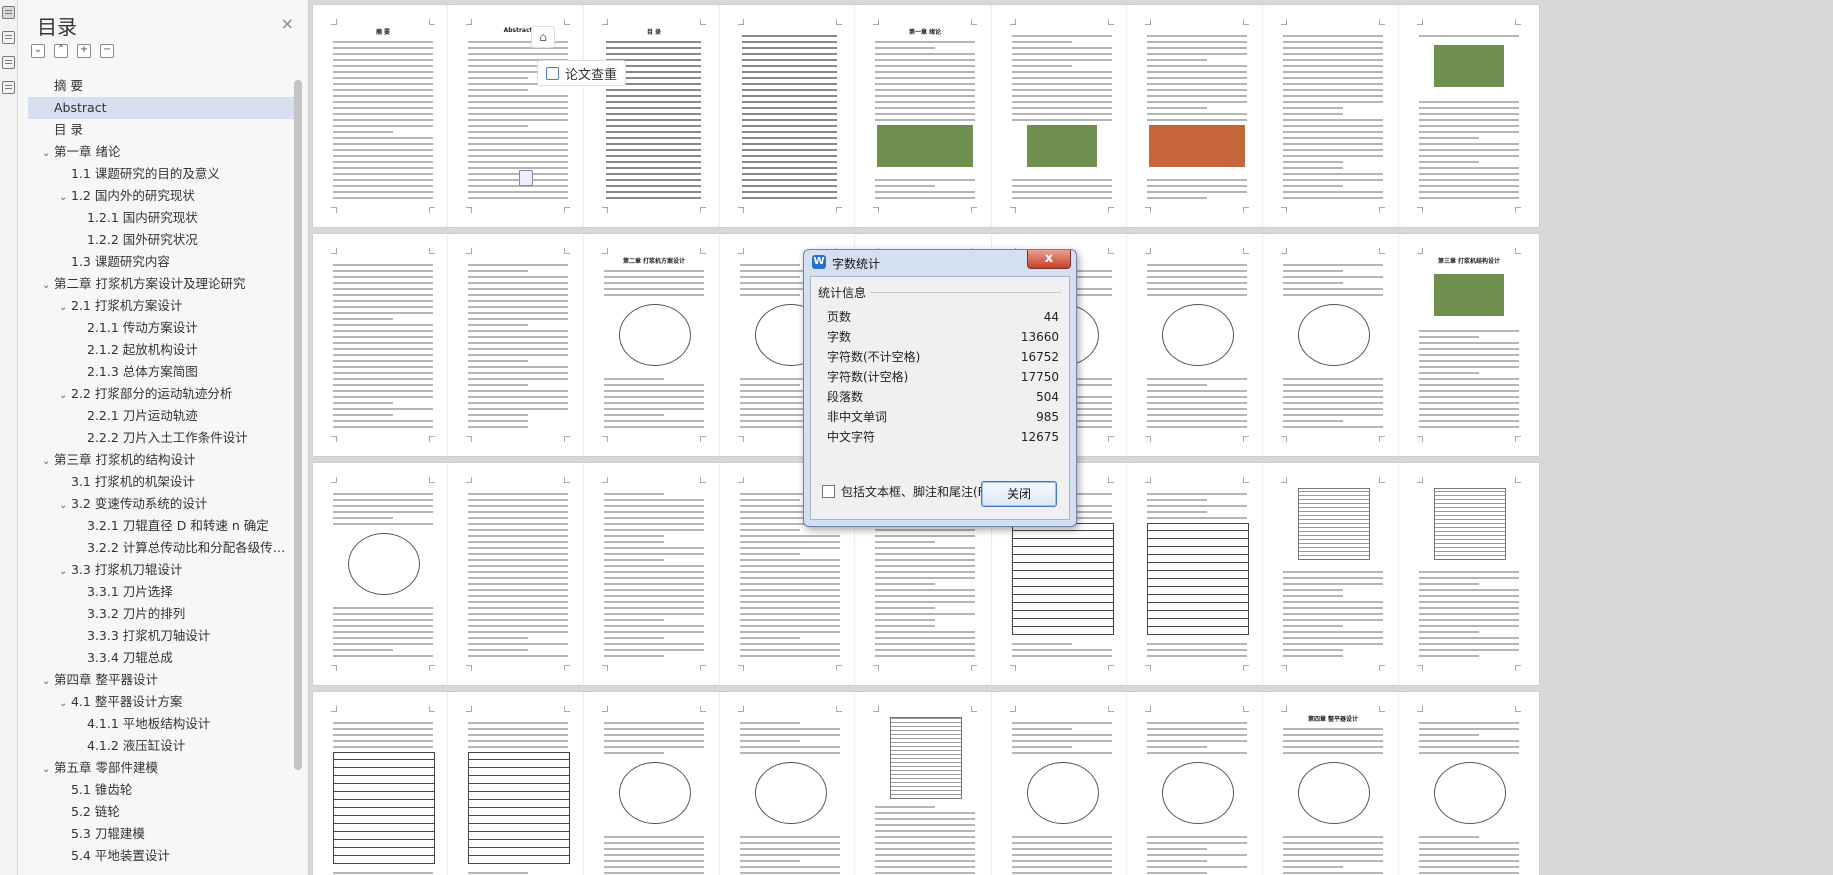 The image size is (1833, 875). What do you see at coordinates (162, 790) in the screenshot?
I see `toc-item: 5.1 锥齿轮` at bounding box center [162, 790].